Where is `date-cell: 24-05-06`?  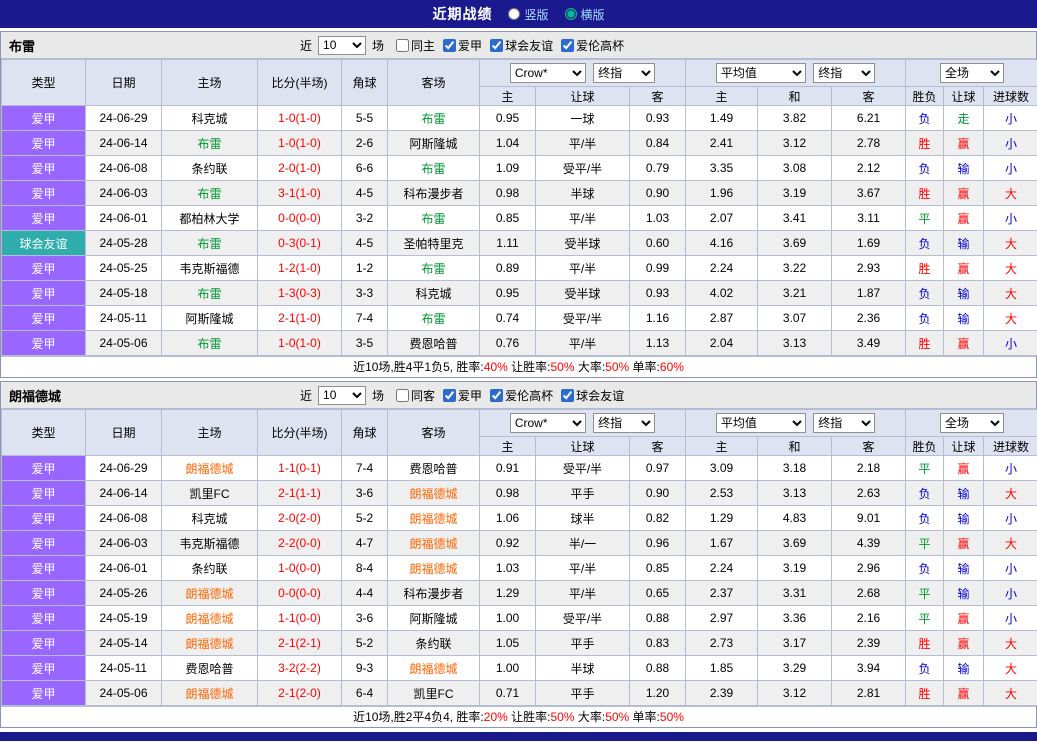 date-cell: 24-05-06 is located at coordinates (123, 343).